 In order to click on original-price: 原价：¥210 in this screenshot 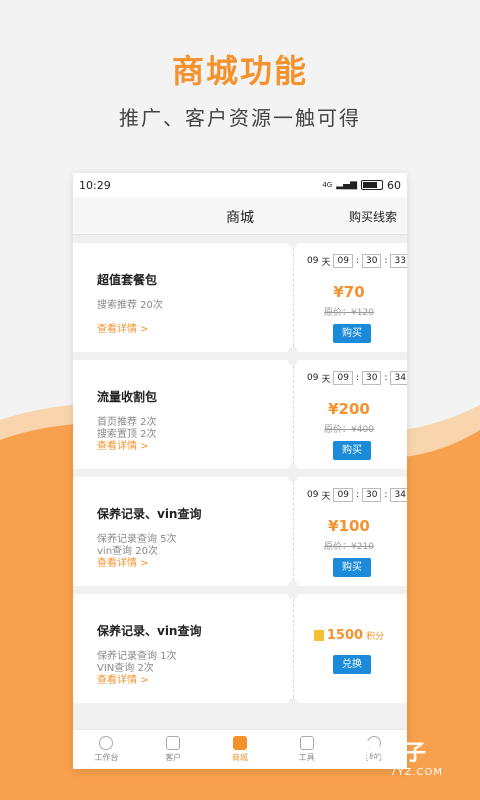, I will do `click(349, 547)`.